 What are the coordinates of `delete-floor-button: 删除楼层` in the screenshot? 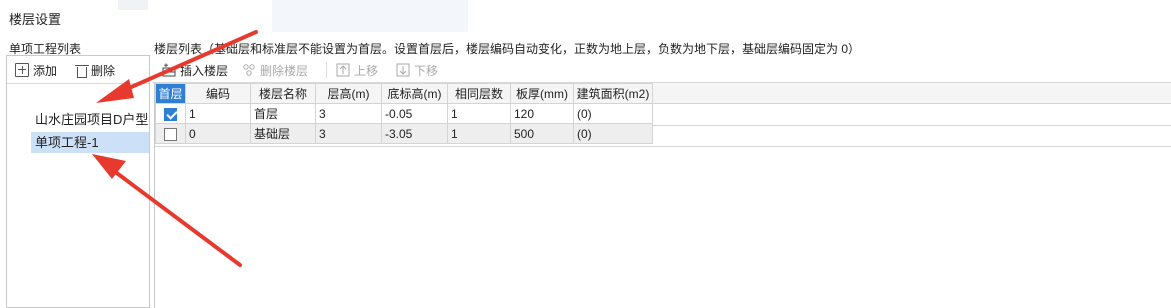 It's located at (275, 70).